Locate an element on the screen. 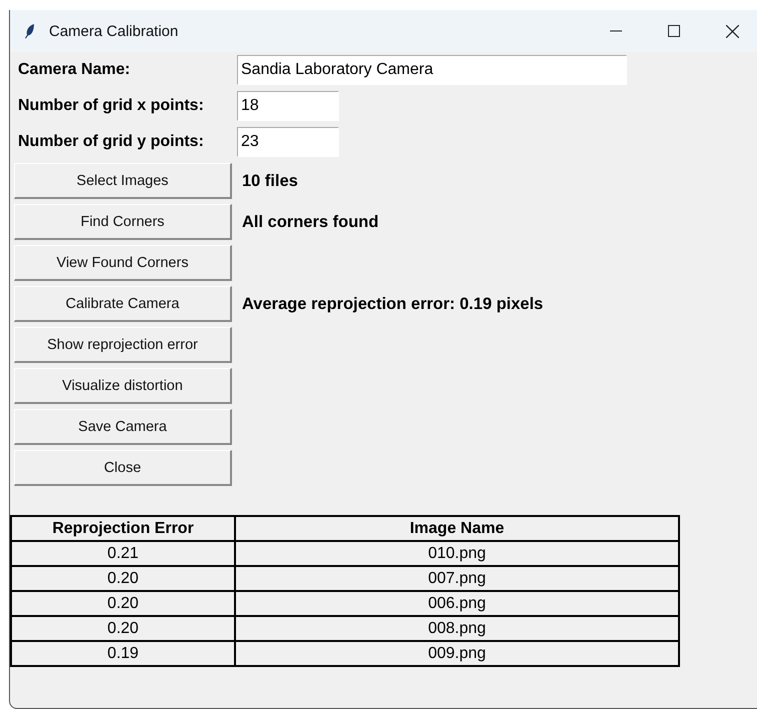 This screenshot has height=709, width=757. column-header: Image Name is located at coordinates (457, 528).